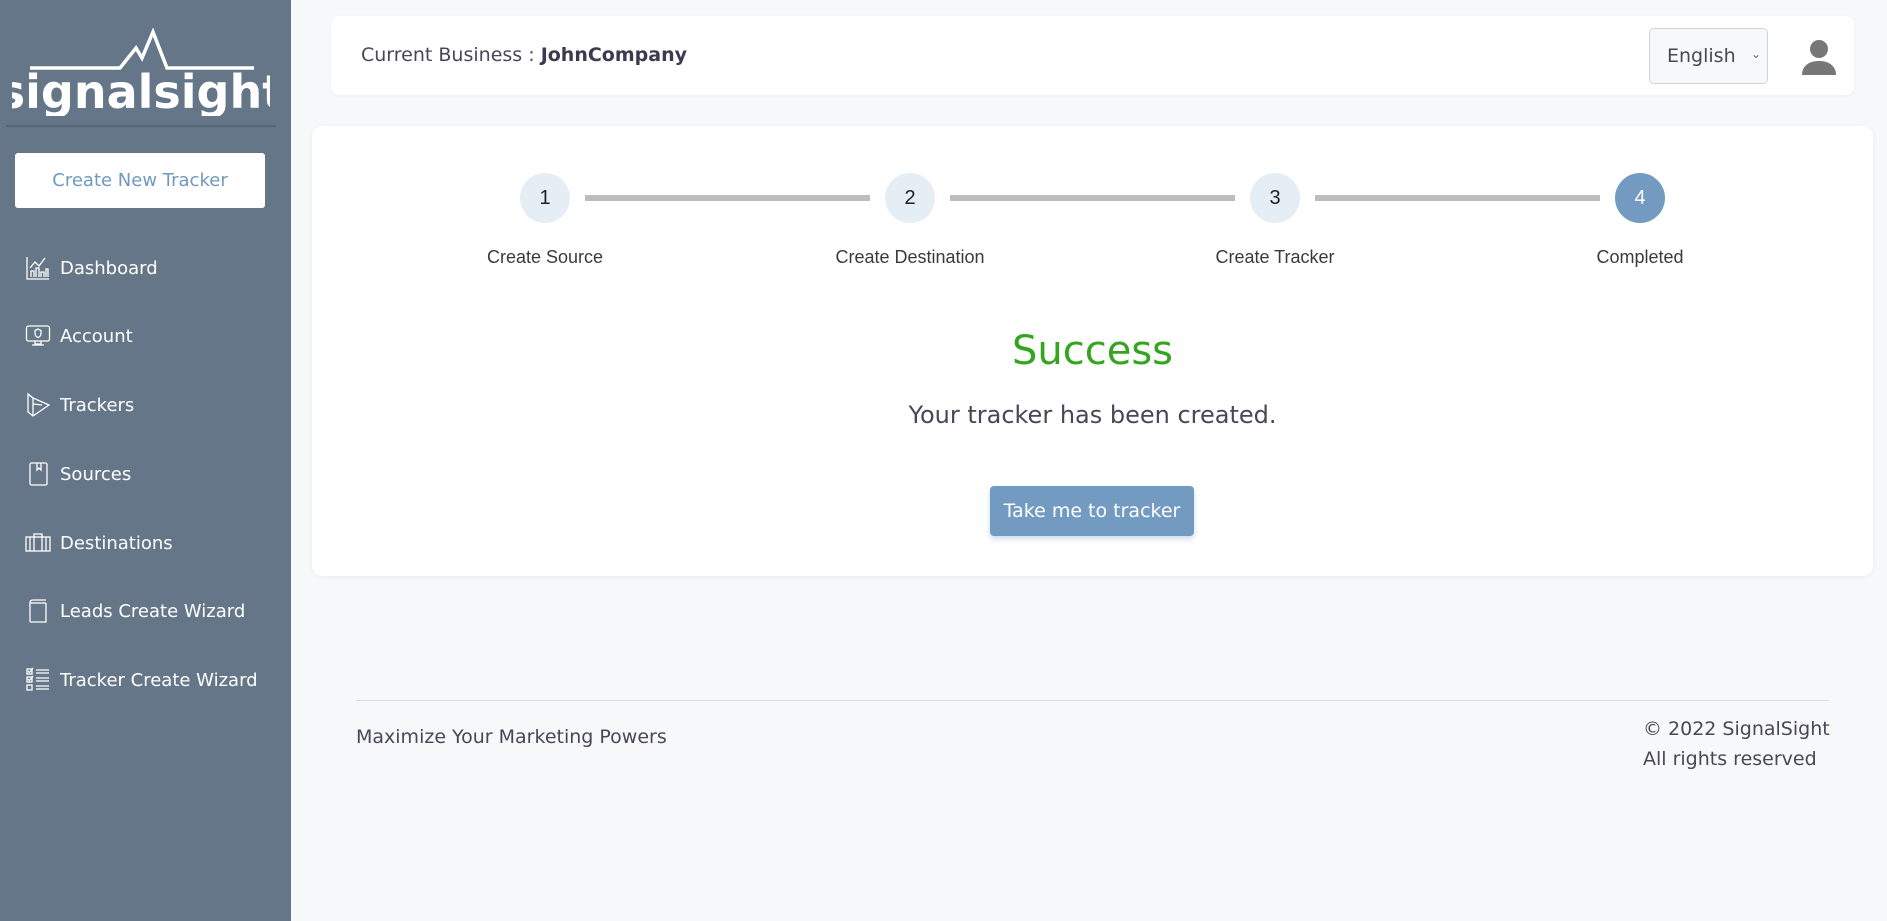 The height and width of the screenshot is (921, 1887). I want to click on sidebar-item-label: Account, so click(96, 336).